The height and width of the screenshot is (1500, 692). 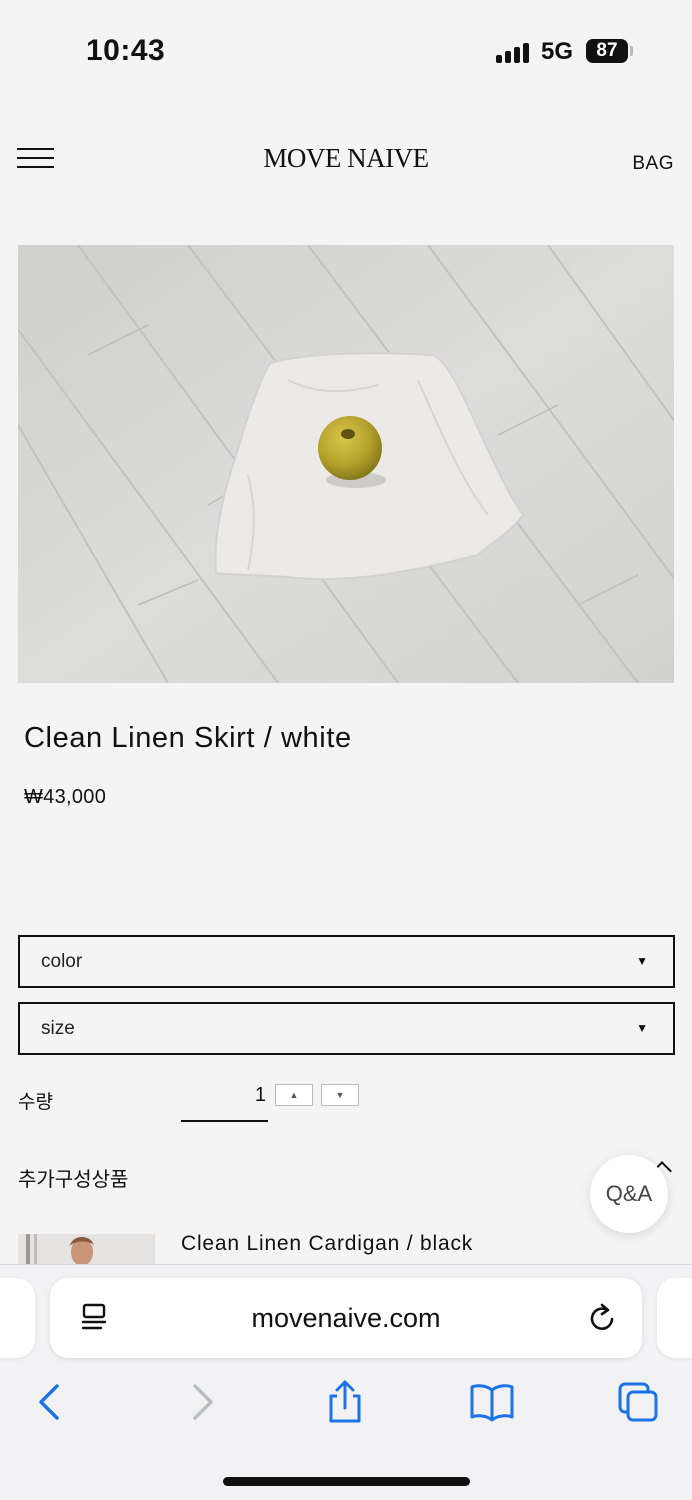 What do you see at coordinates (607, 51) in the screenshot?
I see `battery-icon: 87` at bounding box center [607, 51].